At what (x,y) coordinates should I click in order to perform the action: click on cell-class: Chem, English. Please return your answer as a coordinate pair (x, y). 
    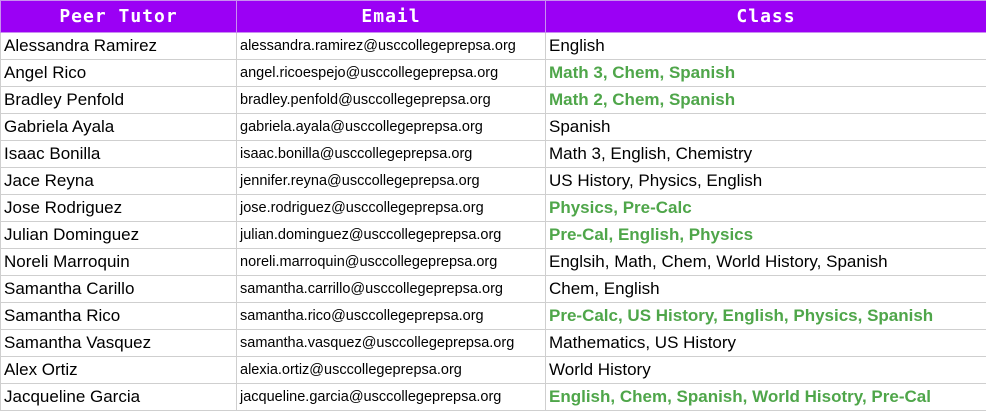
    Looking at the image, I should click on (765, 289).